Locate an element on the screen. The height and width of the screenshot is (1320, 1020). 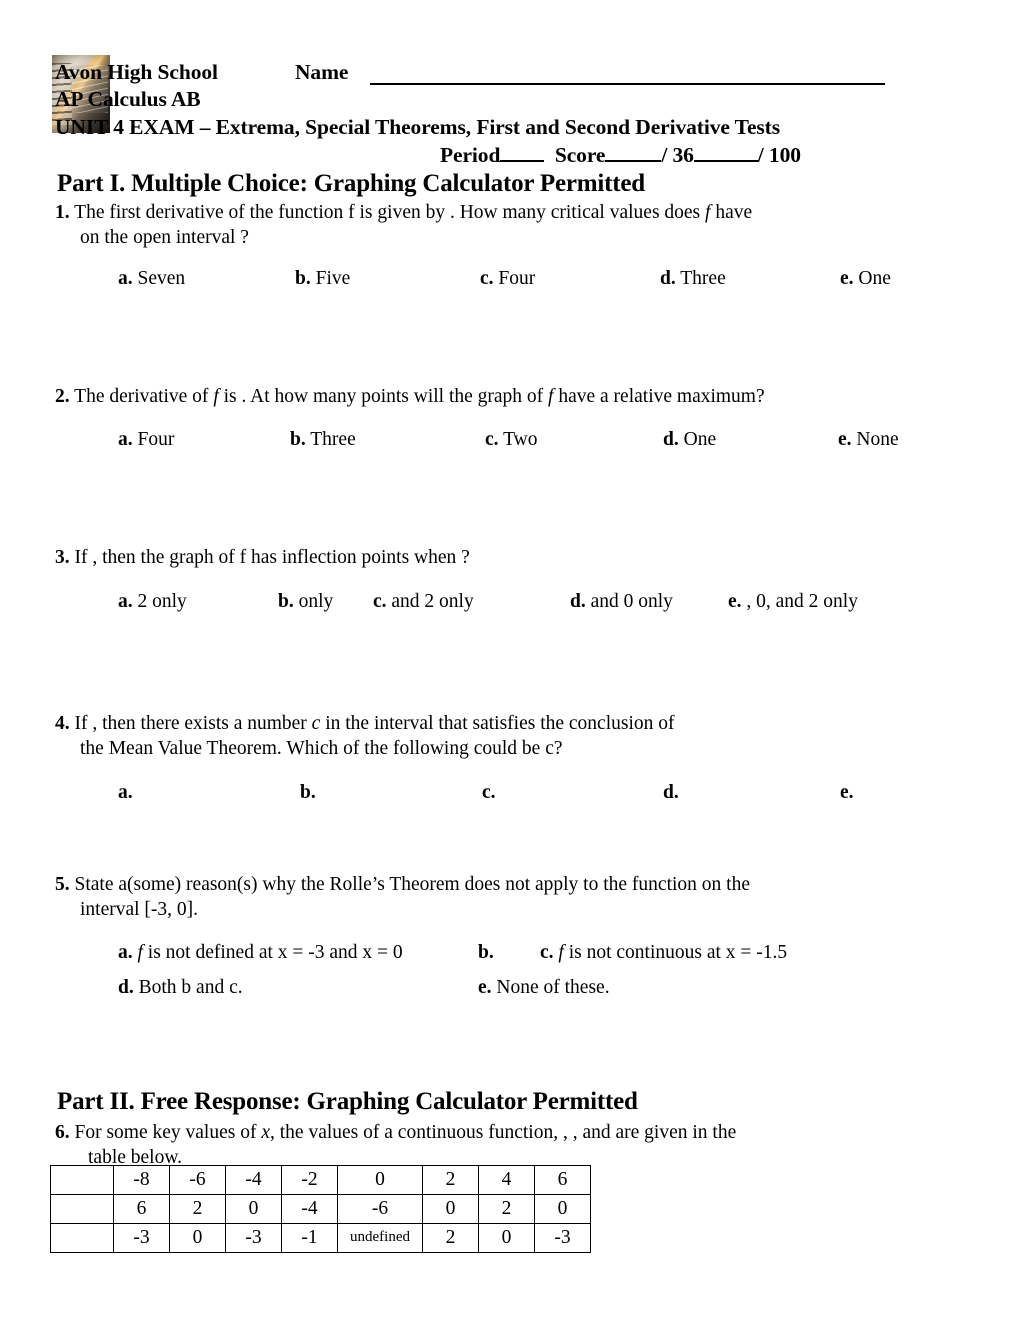
cell: undefined is located at coordinates (380, 1238).